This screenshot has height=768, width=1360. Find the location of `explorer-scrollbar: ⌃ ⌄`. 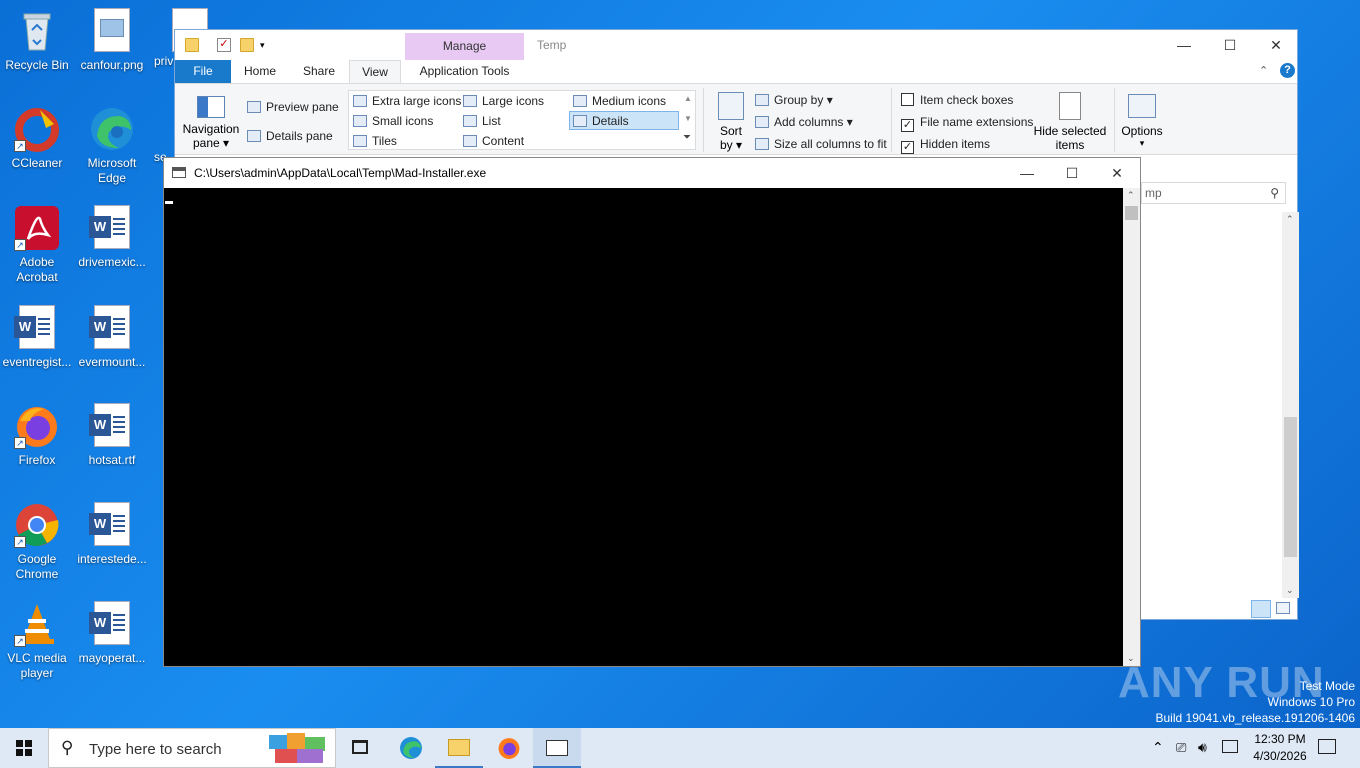

explorer-scrollbar: ⌃ ⌄ is located at coordinates (1290, 405).